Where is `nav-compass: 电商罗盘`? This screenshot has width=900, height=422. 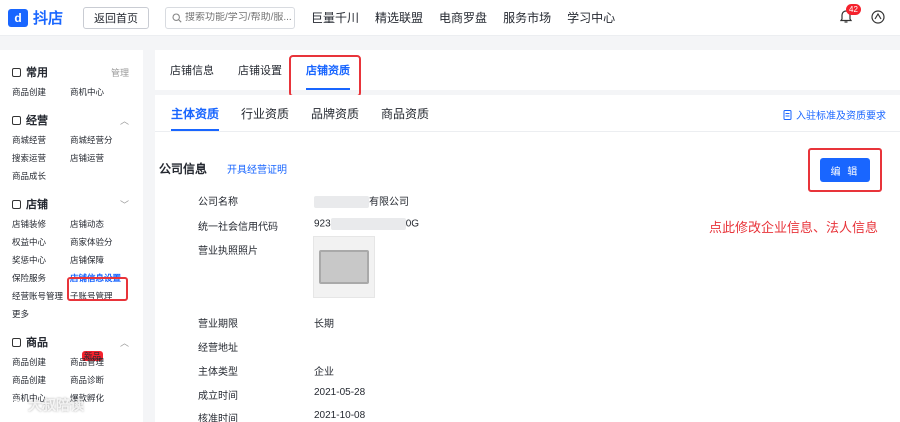 nav-compass: 电商罗盘 is located at coordinates (463, 17).